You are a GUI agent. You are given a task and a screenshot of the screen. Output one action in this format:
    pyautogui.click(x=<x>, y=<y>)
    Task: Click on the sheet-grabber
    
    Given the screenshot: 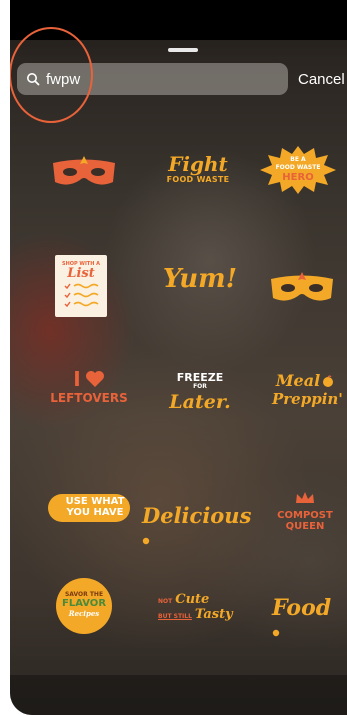 What is the action you would take?
    pyautogui.click(x=183, y=50)
    